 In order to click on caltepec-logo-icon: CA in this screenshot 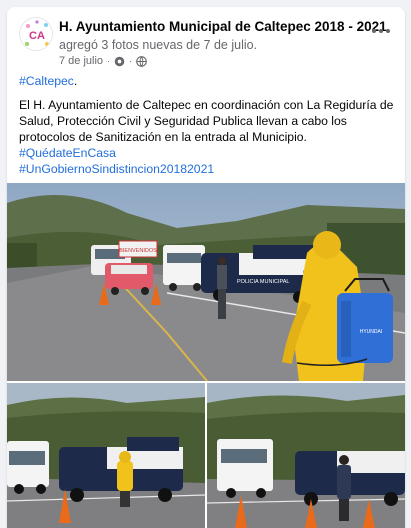, I will do `click(36, 34)`.